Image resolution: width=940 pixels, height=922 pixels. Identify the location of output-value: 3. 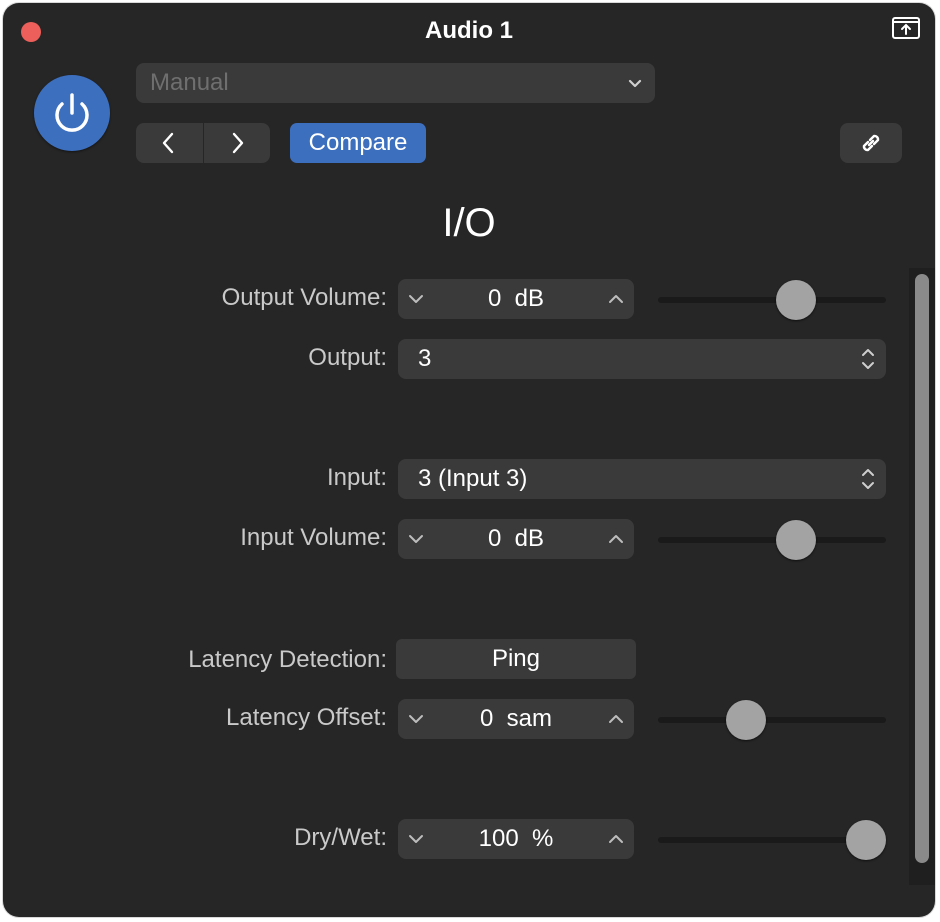
(425, 358).